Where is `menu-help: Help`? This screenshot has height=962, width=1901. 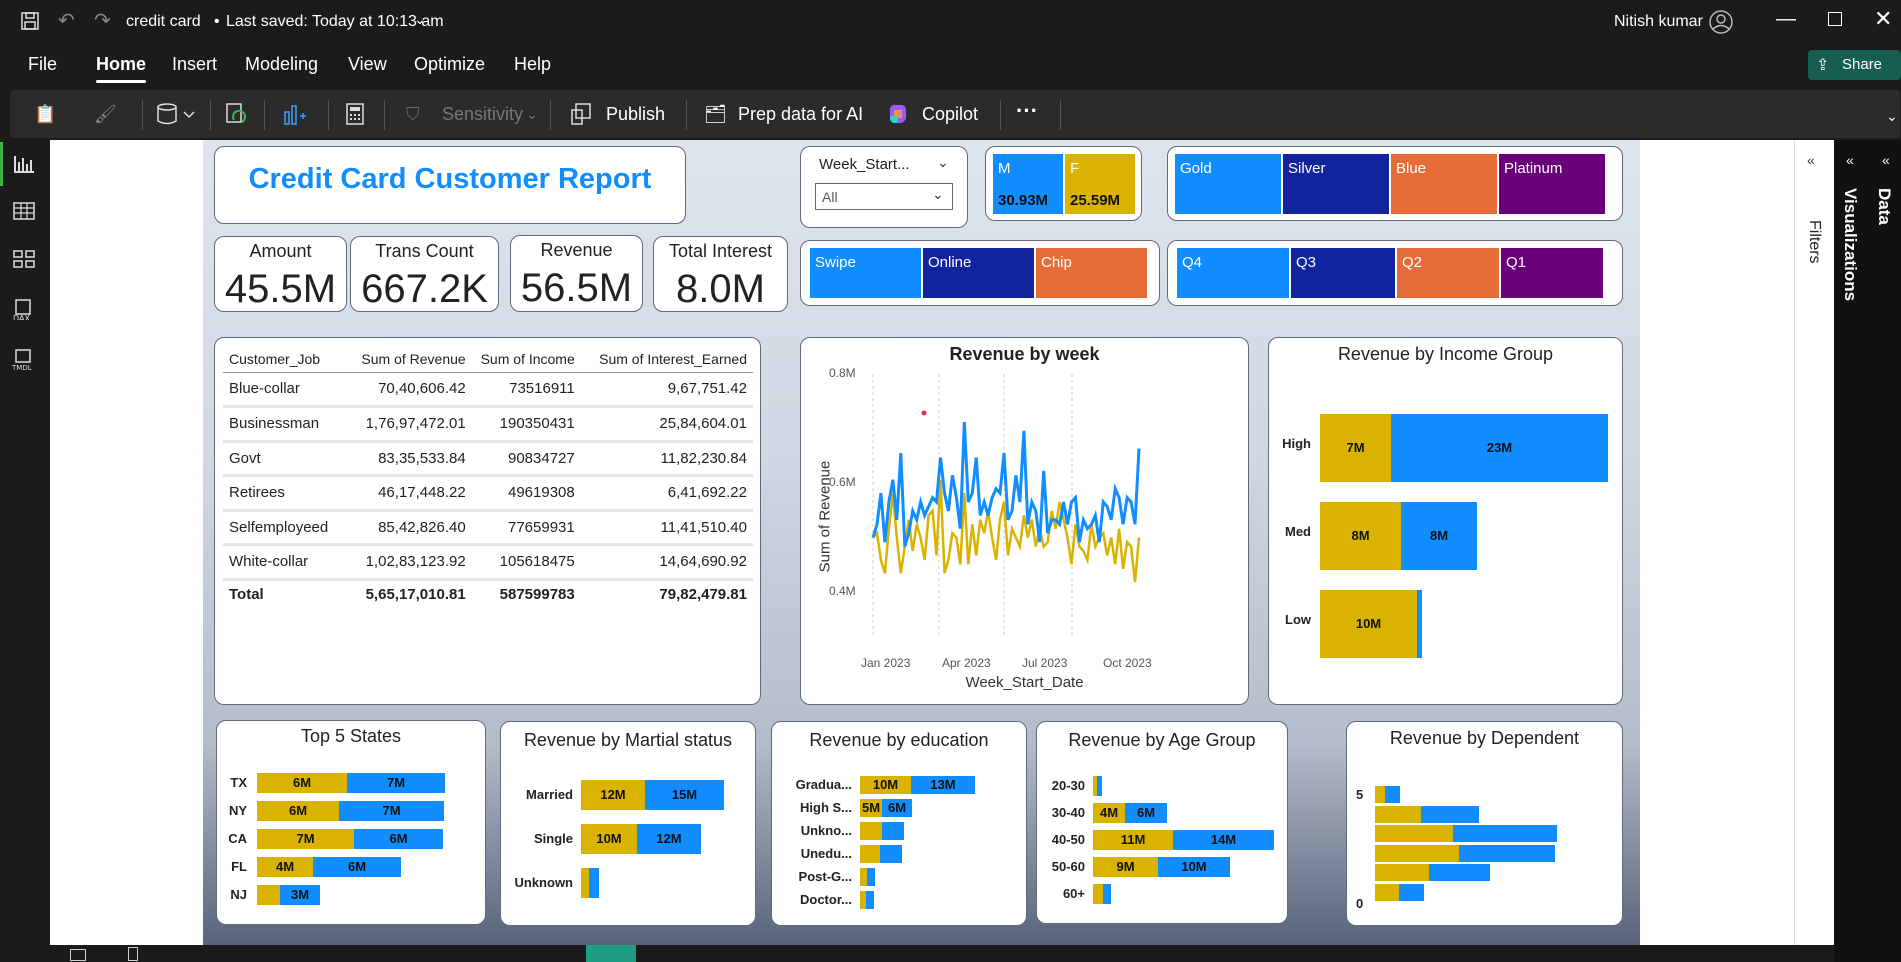 menu-help: Help is located at coordinates (532, 64).